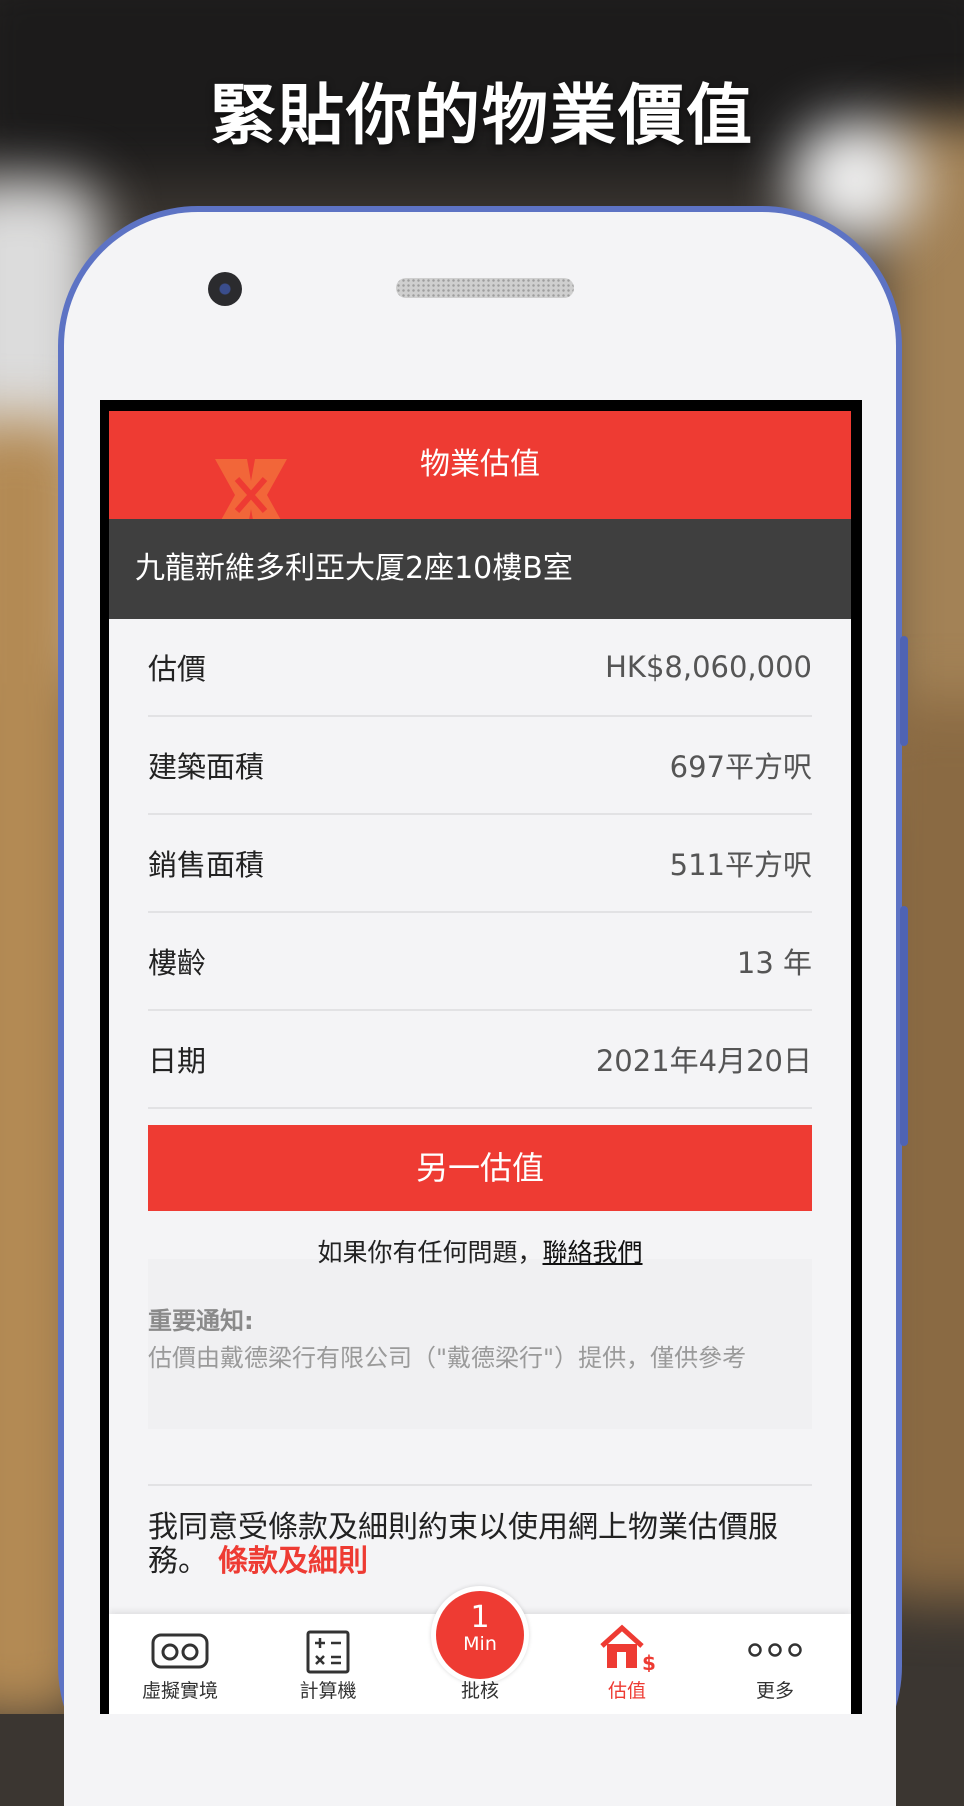  What do you see at coordinates (177, 1061) in the screenshot?
I see `detail-label: 日期` at bounding box center [177, 1061].